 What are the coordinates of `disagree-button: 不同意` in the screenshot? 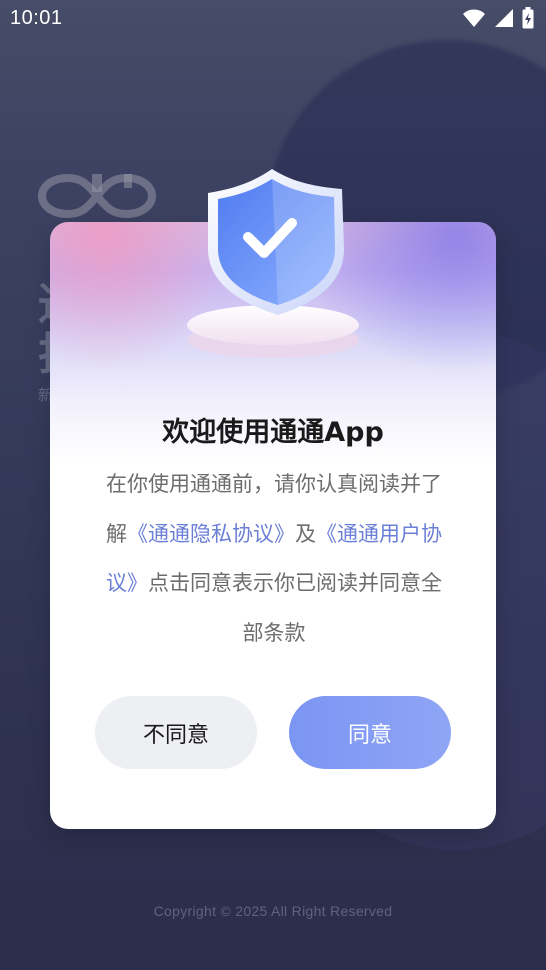 It's located at (176, 732).